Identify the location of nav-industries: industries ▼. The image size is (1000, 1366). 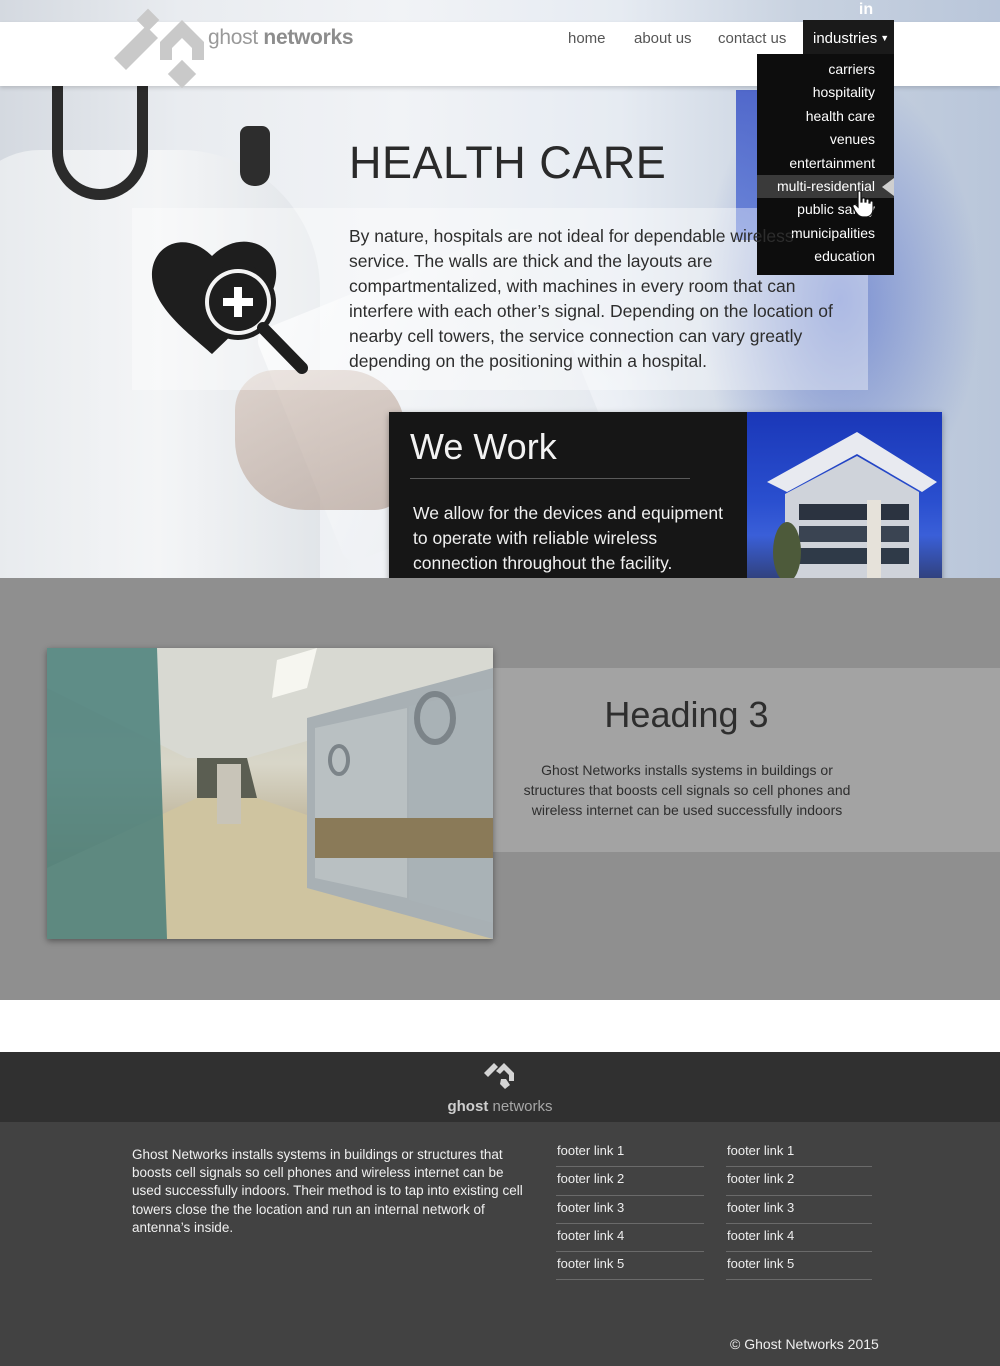
(848, 37).